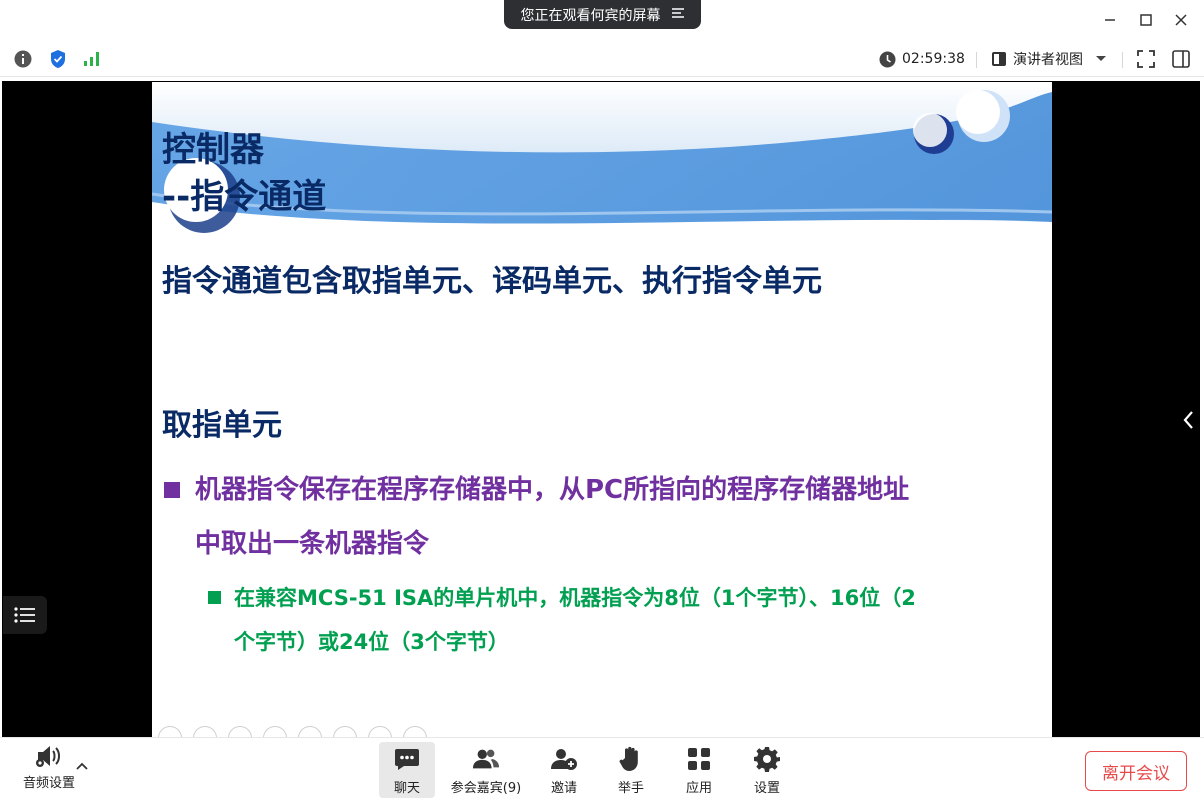 Image resolution: width=1204 pixels, height=803 pixels. What do you see at coordinates (602, 58) in the screenshot?
I see `meeting-toolbar: 02:59:38 演讲者视图` at bounding box center [602, 58].